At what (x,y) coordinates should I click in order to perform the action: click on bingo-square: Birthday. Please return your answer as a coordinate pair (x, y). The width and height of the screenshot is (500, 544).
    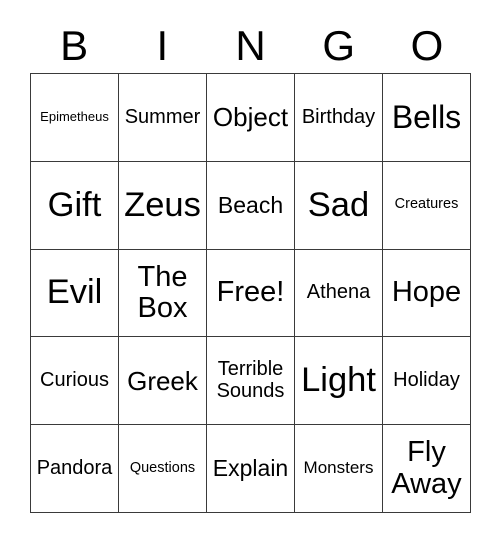
    Looking at the image, I should click on (339, 118).